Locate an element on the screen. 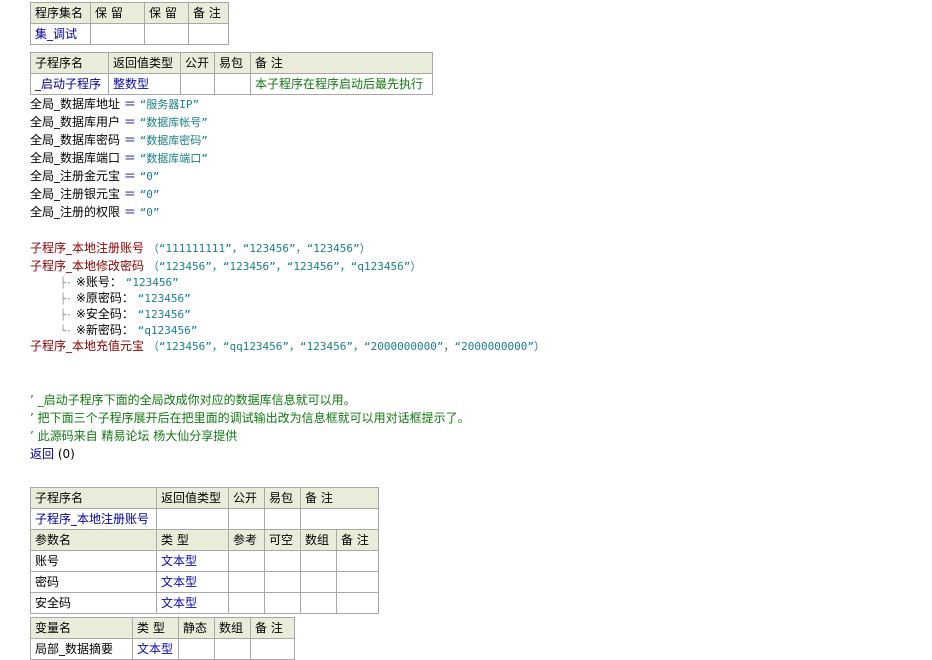 This screenshot has width=932, height=660. header-cell: 保 留 is located at coordinates (117, 13).